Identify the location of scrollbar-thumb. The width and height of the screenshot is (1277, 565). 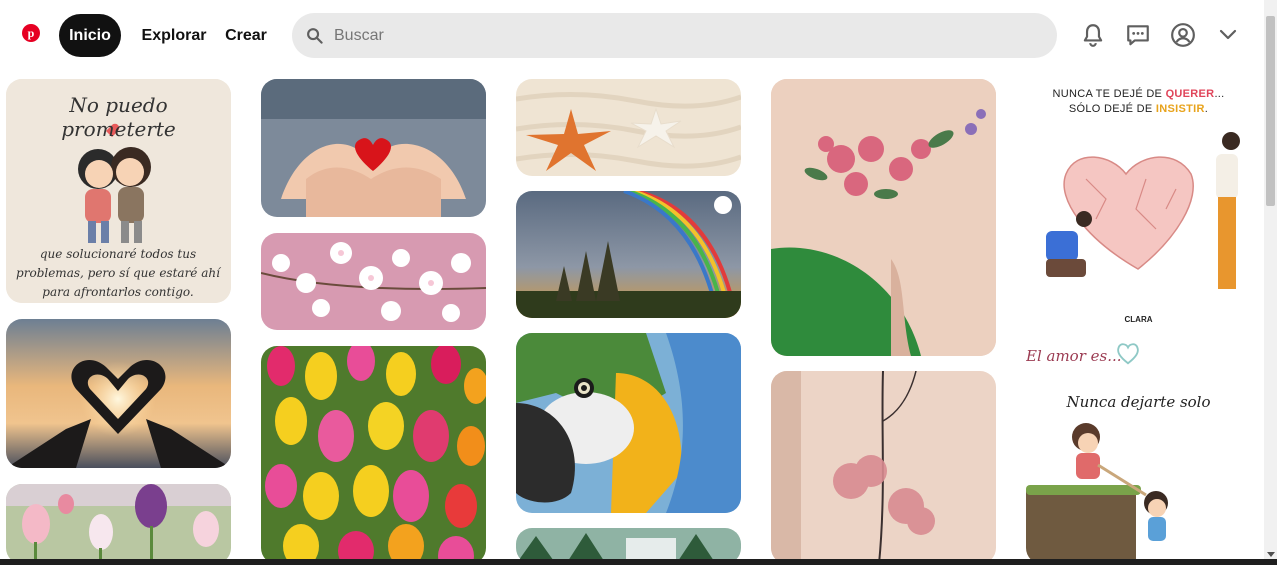
(1270, 111).